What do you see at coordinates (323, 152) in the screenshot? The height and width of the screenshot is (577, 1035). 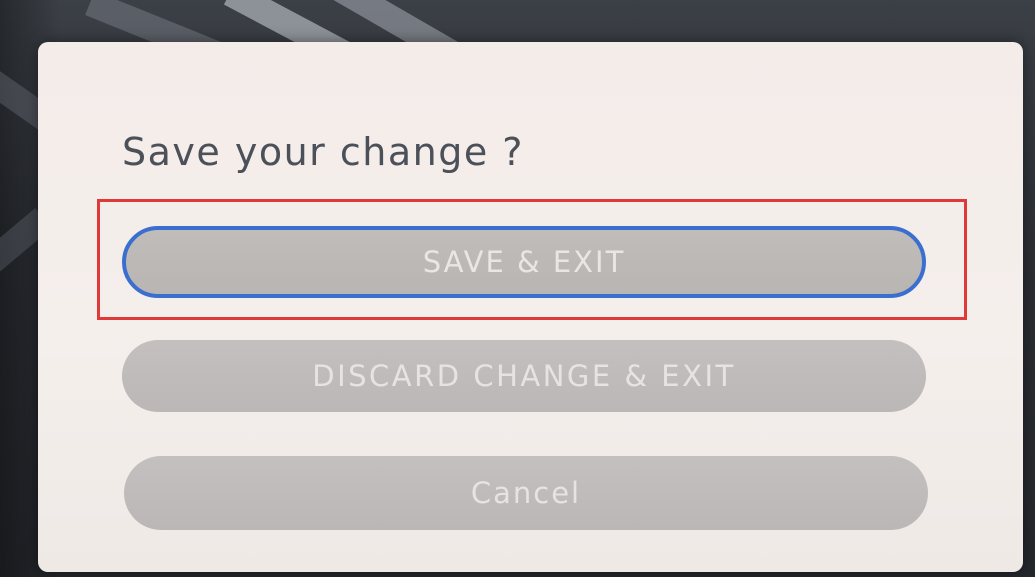 I see `dialog-title: Save your change ?` at bounding box center [323, 152].